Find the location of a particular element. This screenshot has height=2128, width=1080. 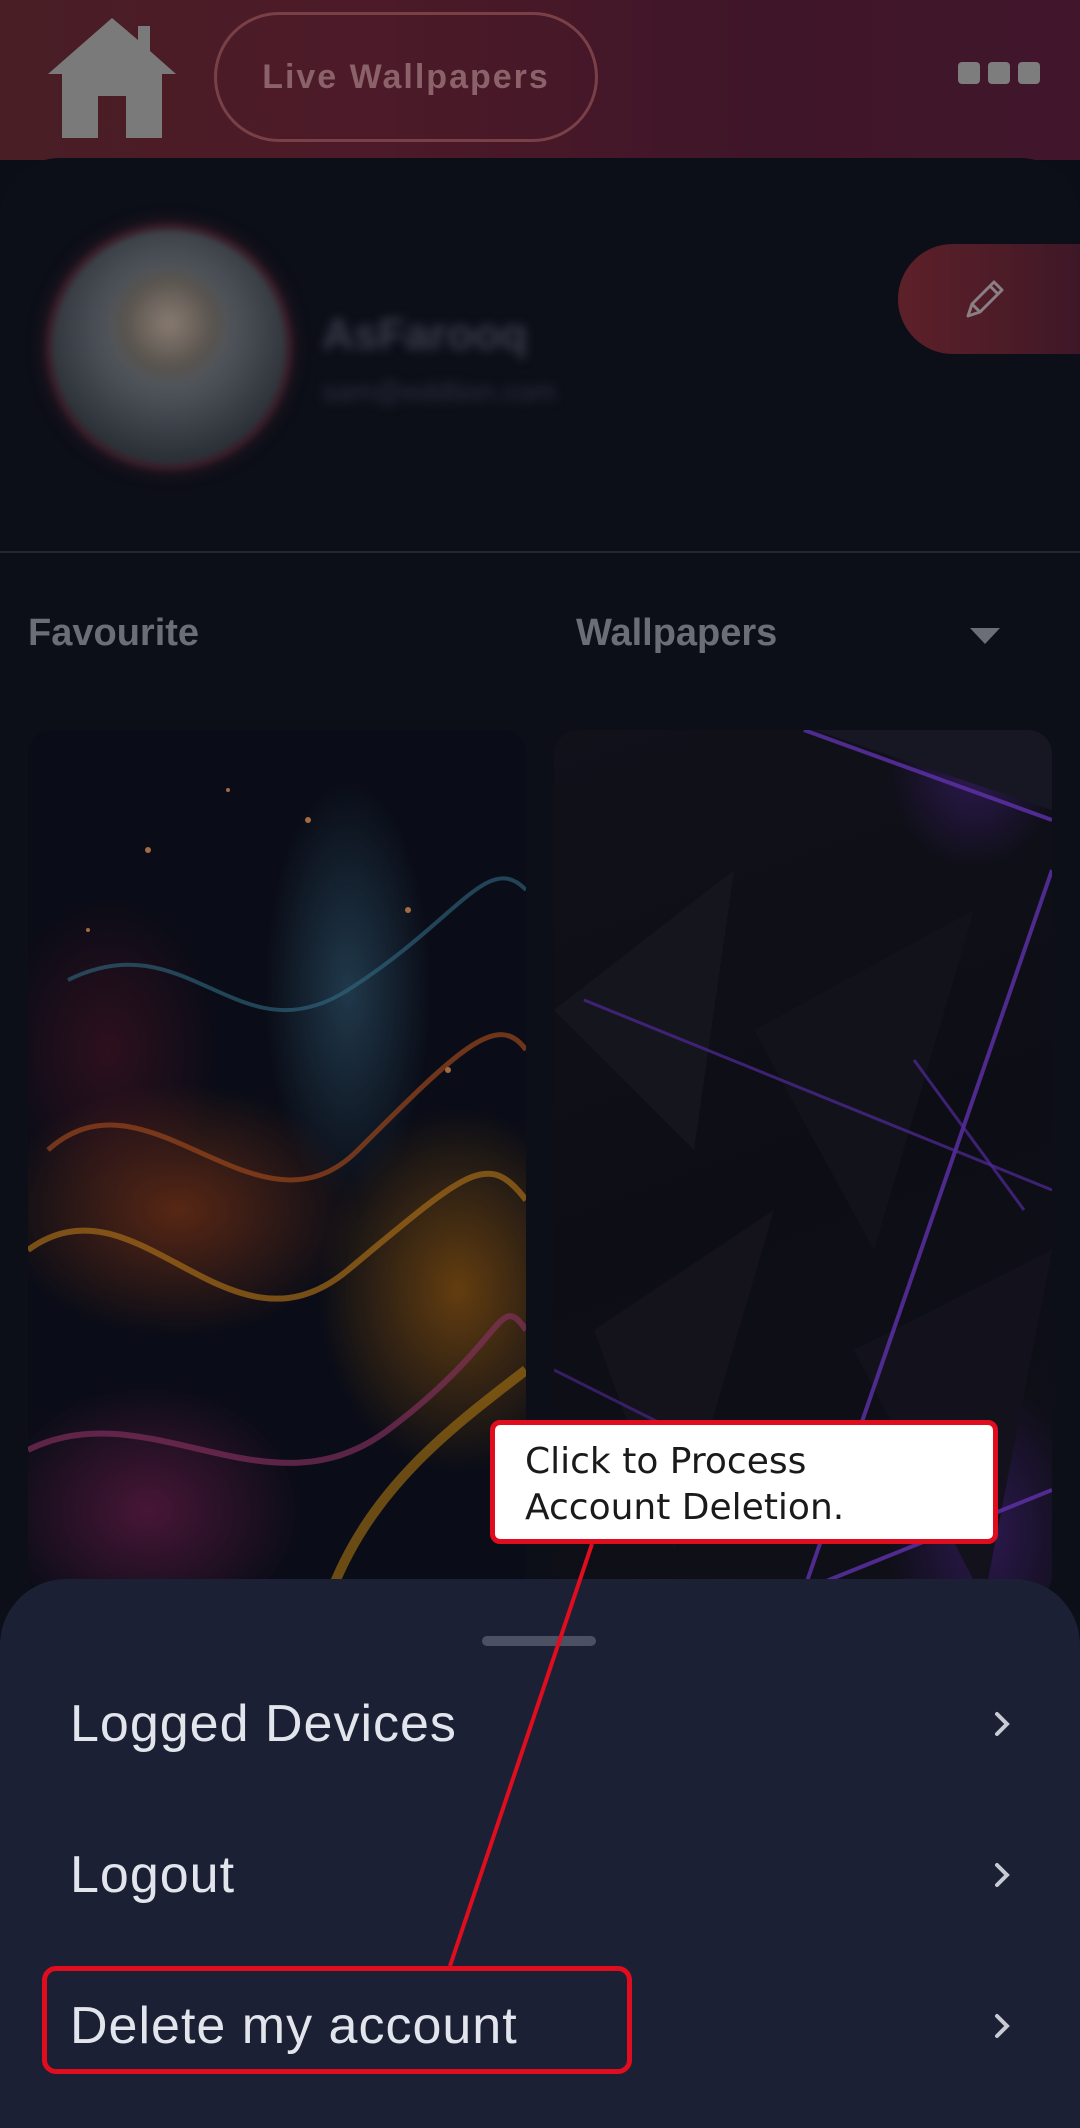

tab-wallpapers: Wallpapers is located at coordinates (676, 633).